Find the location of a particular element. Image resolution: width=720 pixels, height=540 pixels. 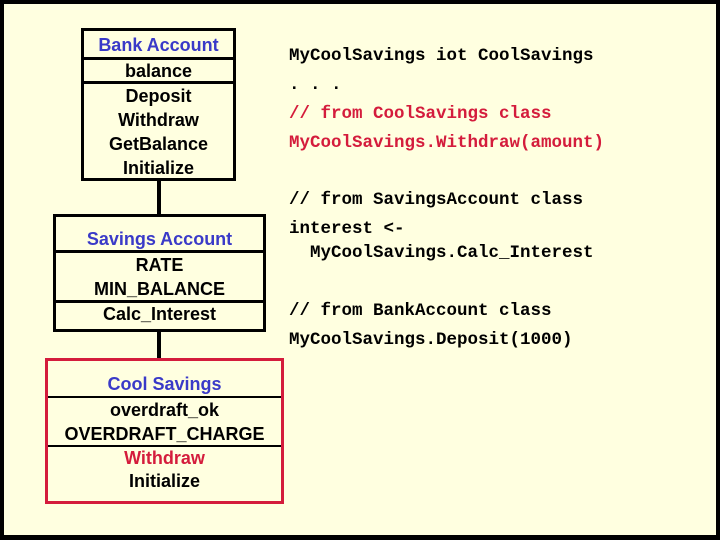

class-name-section: Bank Account is located at coordinates (158, 44).